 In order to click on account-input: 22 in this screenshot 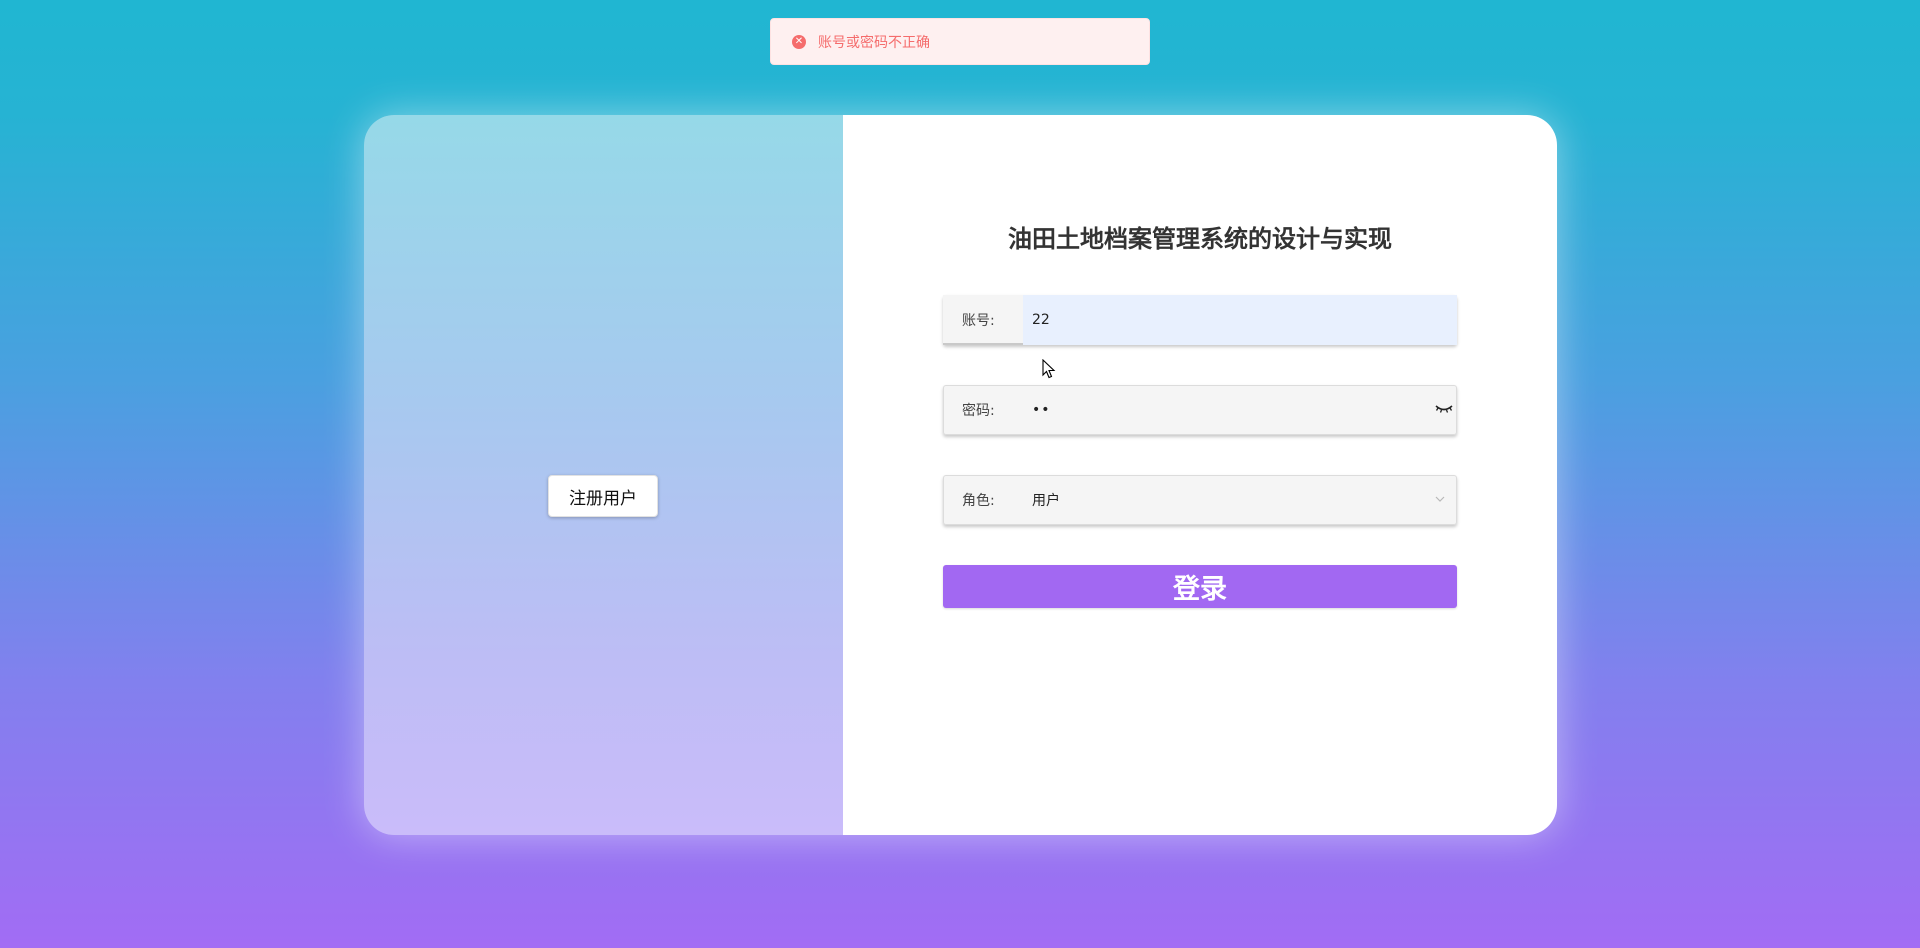, I will do `click(1240, 320)`.